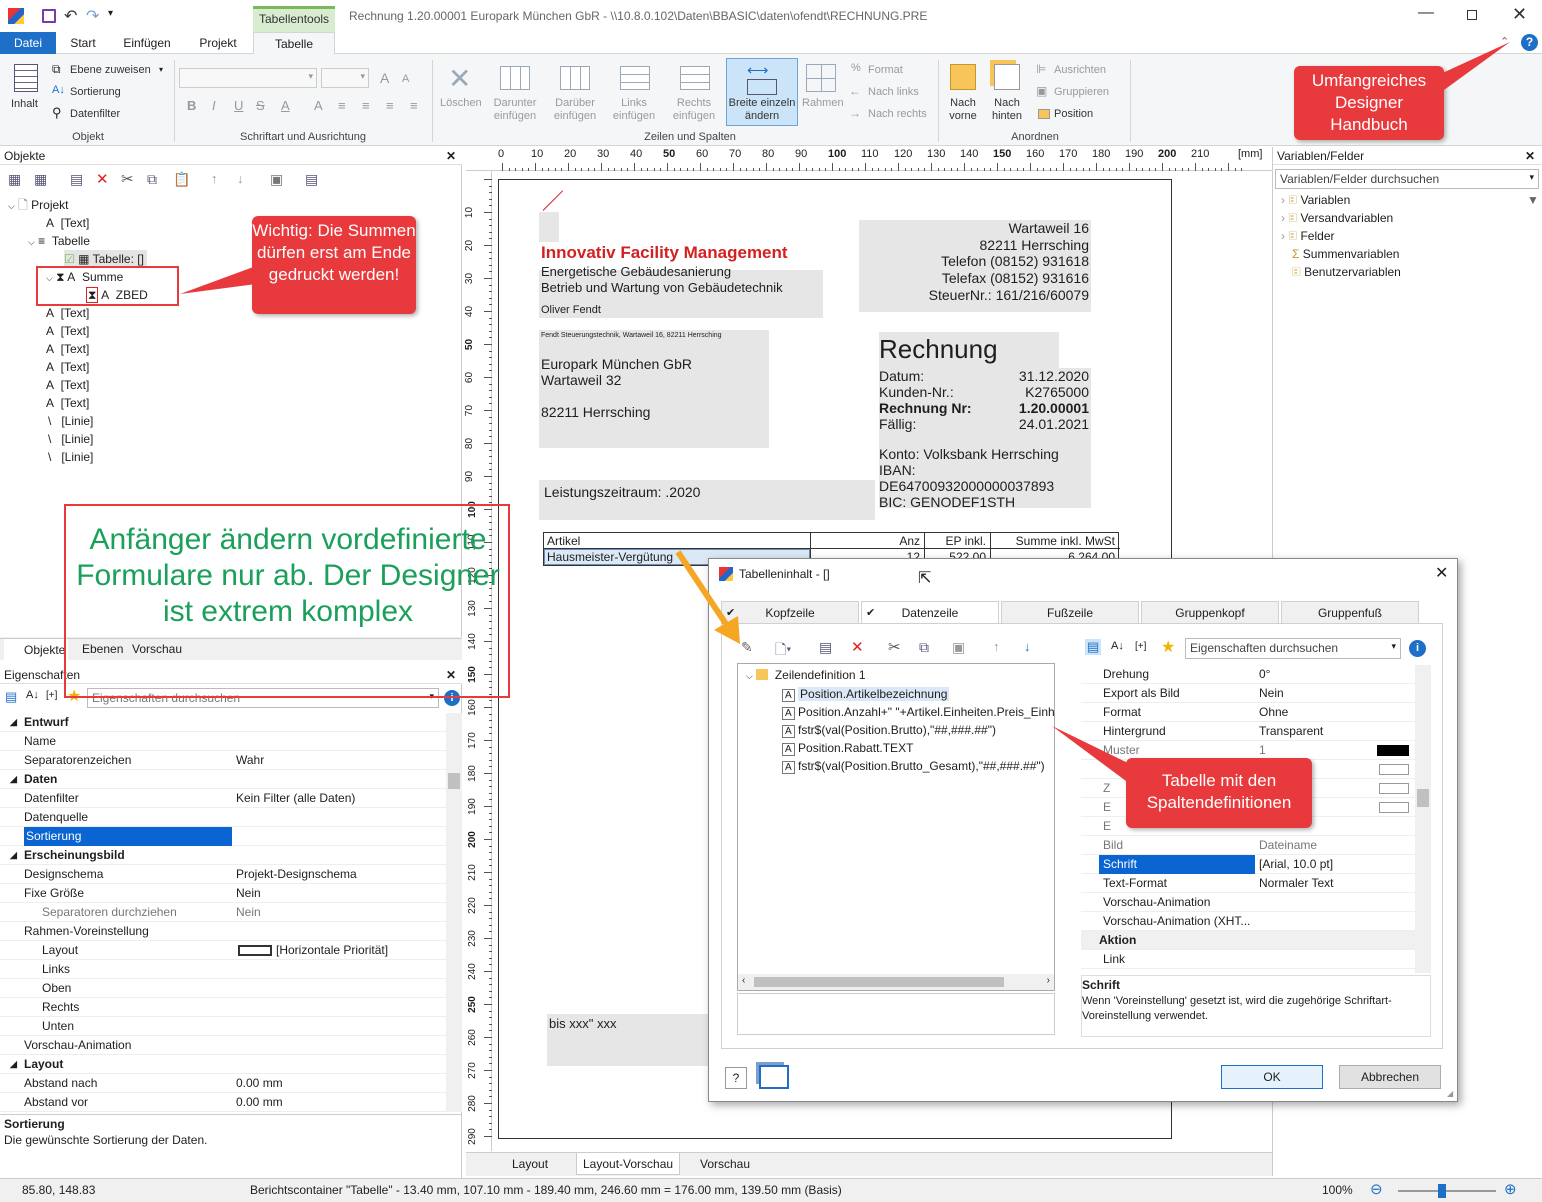 The height and width of the screenshot is (1202, 1542). Describe the element at coordinates (628, 1164) in the screenshot. I see `tab-layout-vorschau: Layout-Vorschau` at that location.